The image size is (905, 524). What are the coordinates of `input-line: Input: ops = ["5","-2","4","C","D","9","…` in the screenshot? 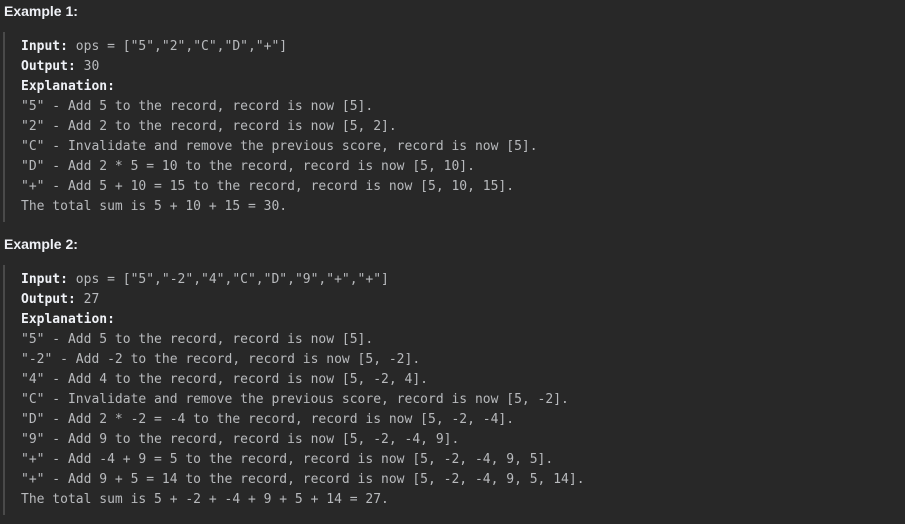 It's located at (463, 280).